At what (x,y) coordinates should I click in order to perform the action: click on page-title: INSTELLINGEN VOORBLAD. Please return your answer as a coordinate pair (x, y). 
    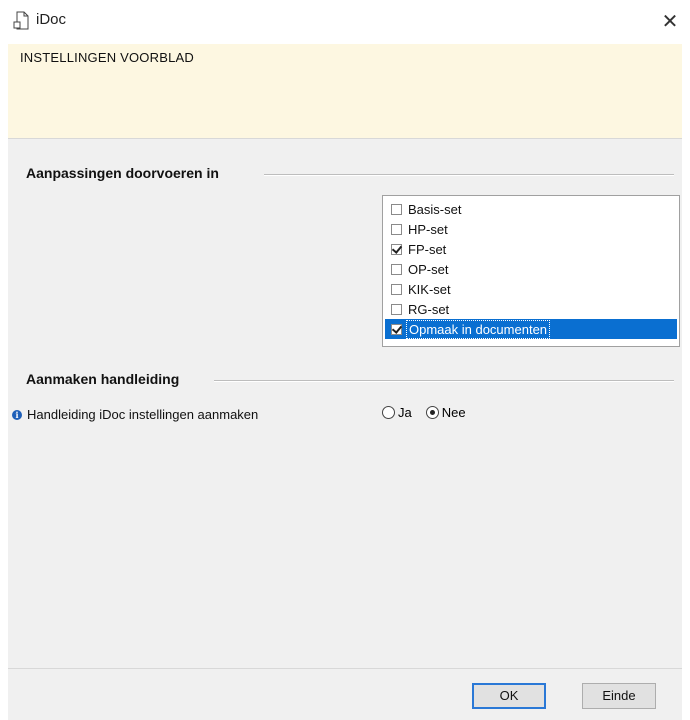
    Looking at the image, I should click on (107, 57).